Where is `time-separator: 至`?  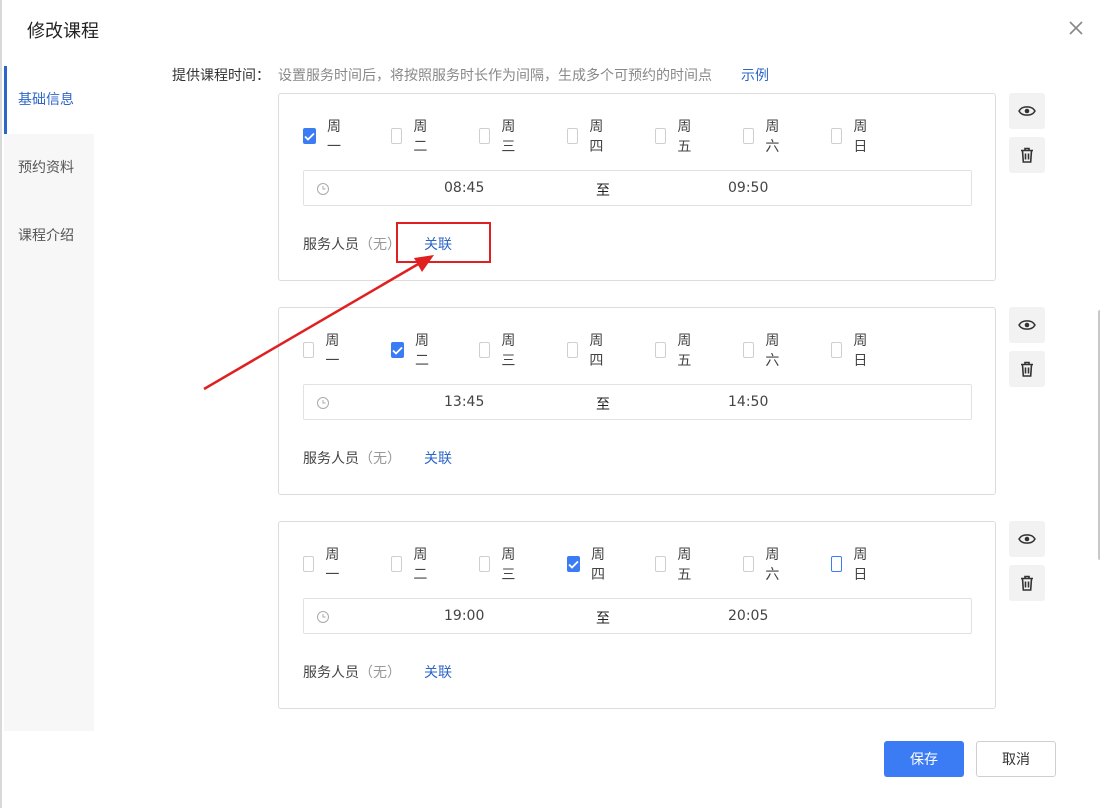 time-separator: 至 is located at coordinates (603, 405).